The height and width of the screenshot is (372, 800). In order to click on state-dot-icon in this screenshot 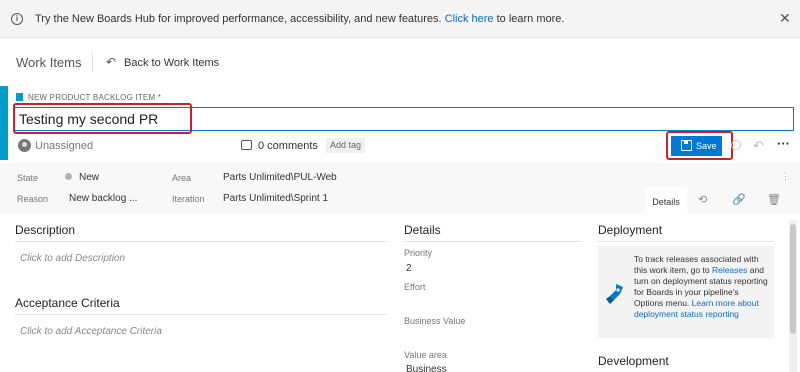, I will do `click(68, 176)`.